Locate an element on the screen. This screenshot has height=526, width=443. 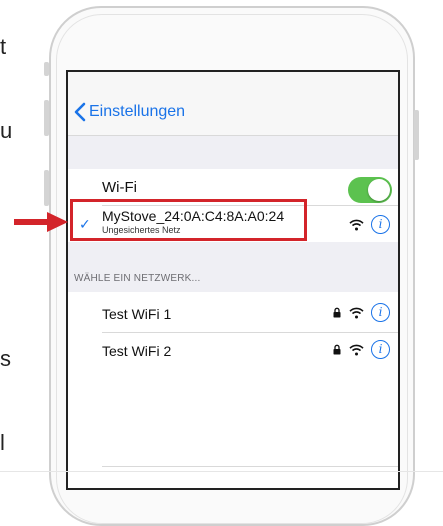
navigation-bar: Einstellungen is located at coordinates (233, 104).